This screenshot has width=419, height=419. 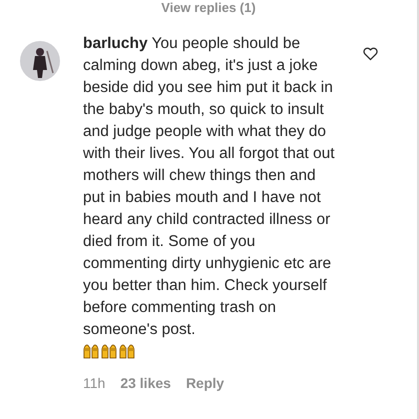 I want to click on heart-icon, so click(x=370, y=53).